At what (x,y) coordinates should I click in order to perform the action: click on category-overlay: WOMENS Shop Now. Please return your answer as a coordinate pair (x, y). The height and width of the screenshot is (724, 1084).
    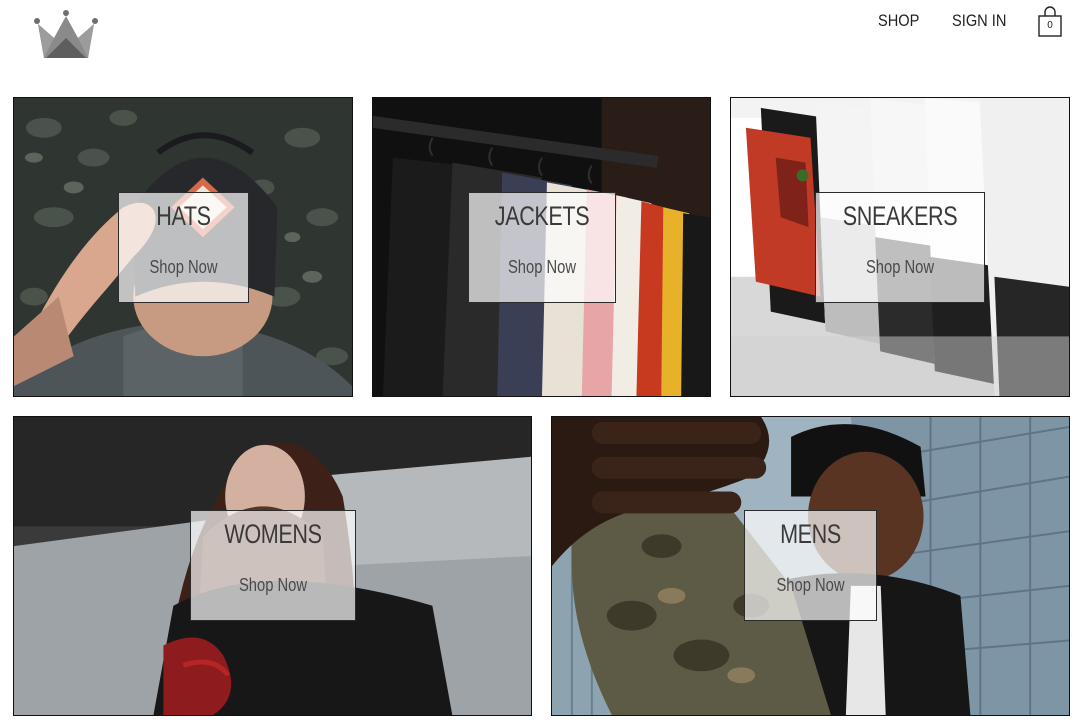
    Looking at the image, I should click on (273, 565).